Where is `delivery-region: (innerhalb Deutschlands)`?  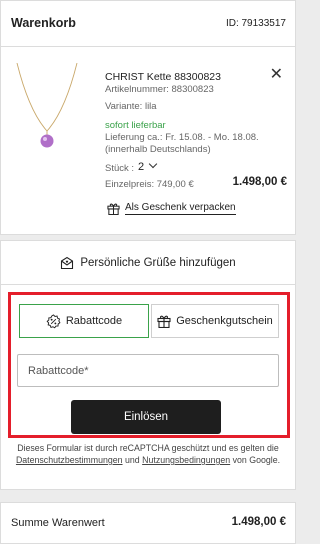
delivery-region: (innerhalb Deutschlands) is located at coordinates (158, 149).